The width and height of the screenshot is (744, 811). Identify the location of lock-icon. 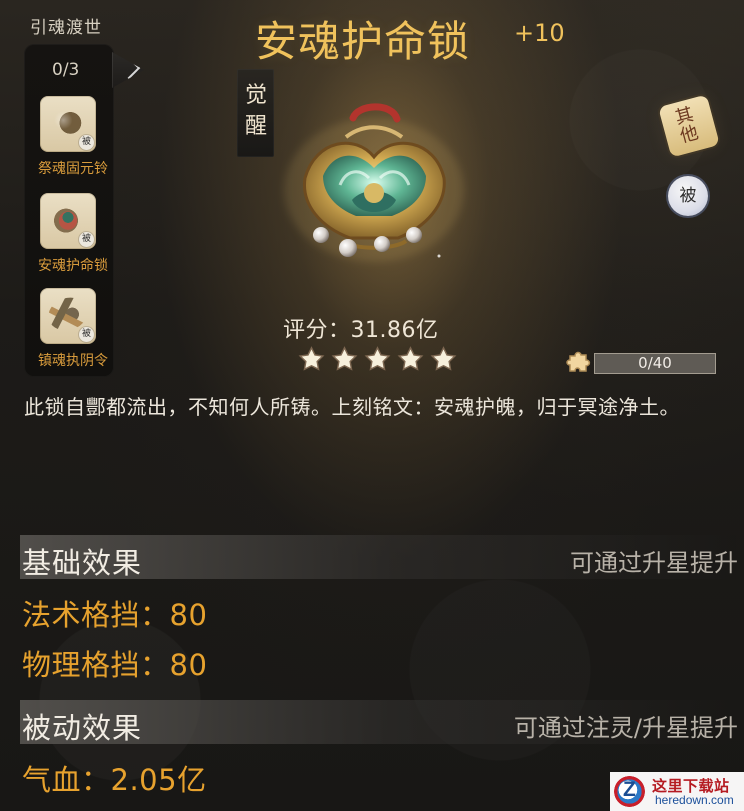
(68, 219).